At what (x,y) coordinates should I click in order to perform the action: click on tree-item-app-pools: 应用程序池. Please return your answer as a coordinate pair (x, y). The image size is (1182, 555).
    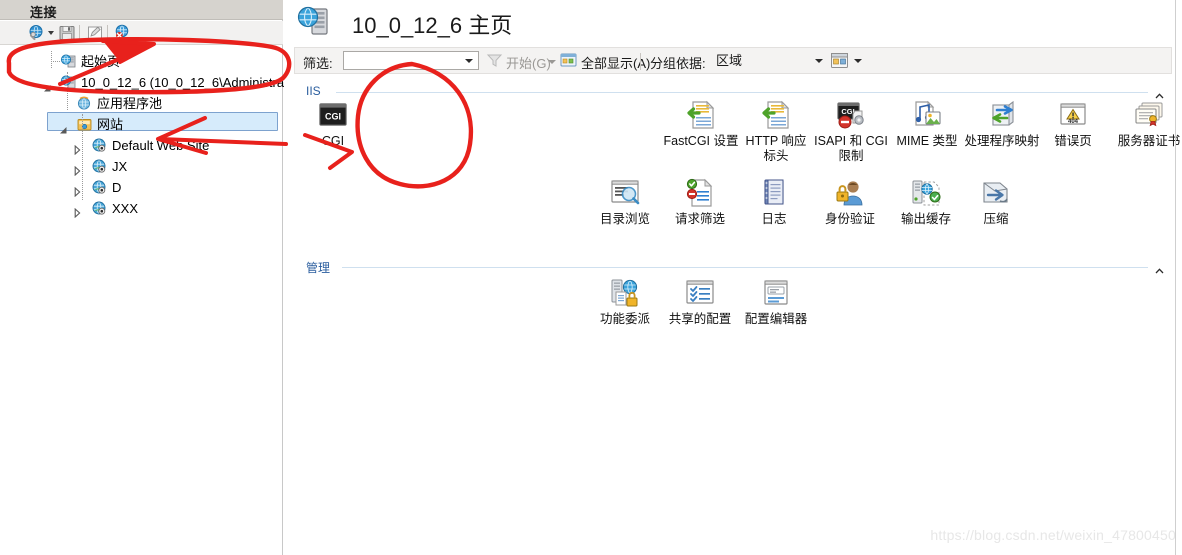
    Looking at the image, I should click on (141, 103).